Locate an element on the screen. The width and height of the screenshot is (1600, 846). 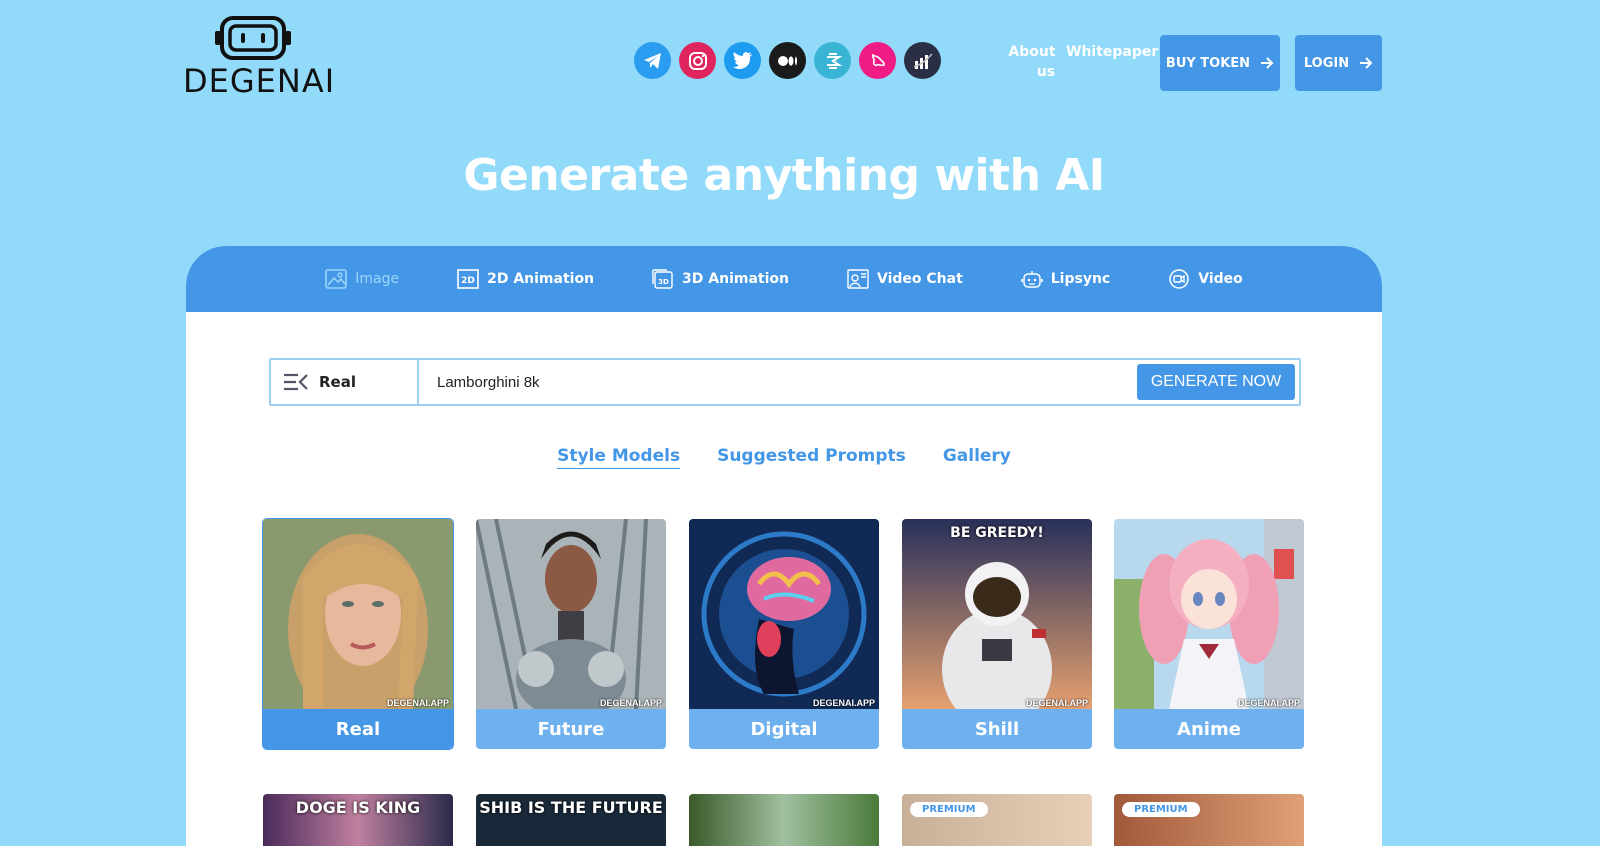
brand-logo: DEGENAI is located at coordinates (259, 58).